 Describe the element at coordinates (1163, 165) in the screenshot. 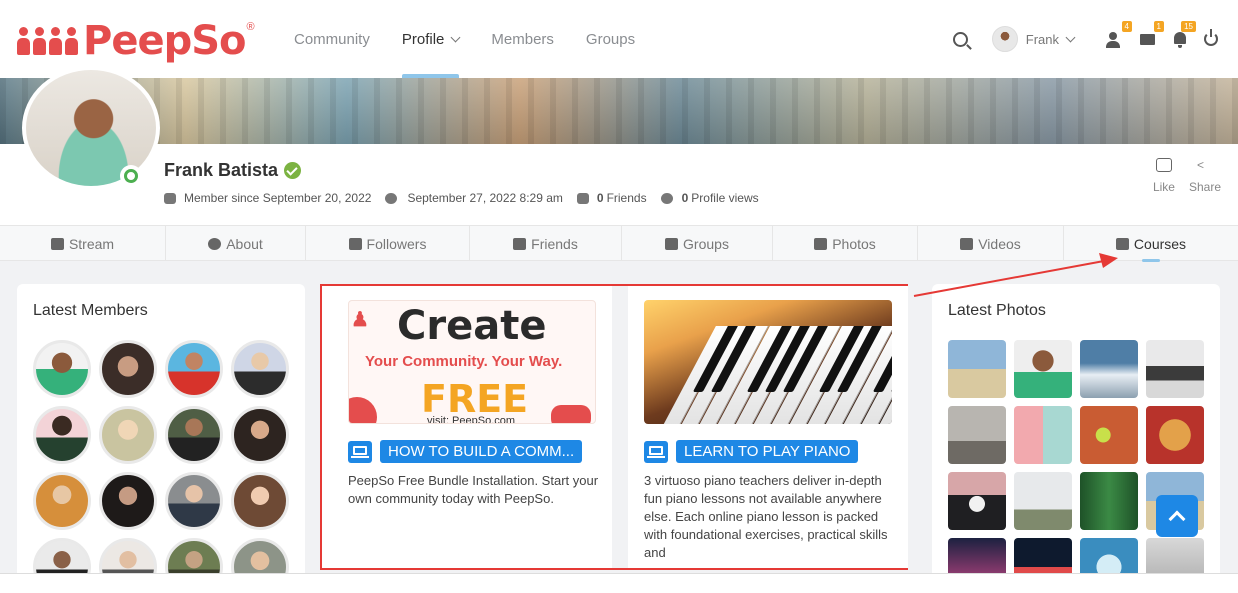

I see `thumbs-up-icon` at that location.